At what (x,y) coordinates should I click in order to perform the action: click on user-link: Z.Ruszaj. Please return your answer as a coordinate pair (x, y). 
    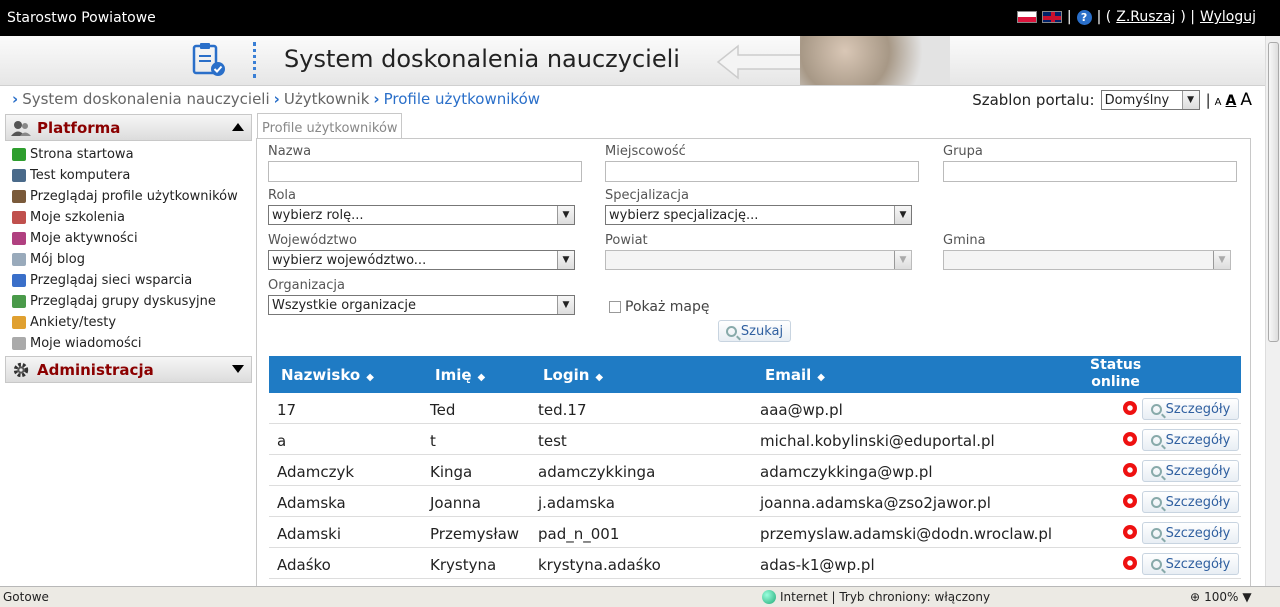
    Looking at the image, I should click on (1145, 17).